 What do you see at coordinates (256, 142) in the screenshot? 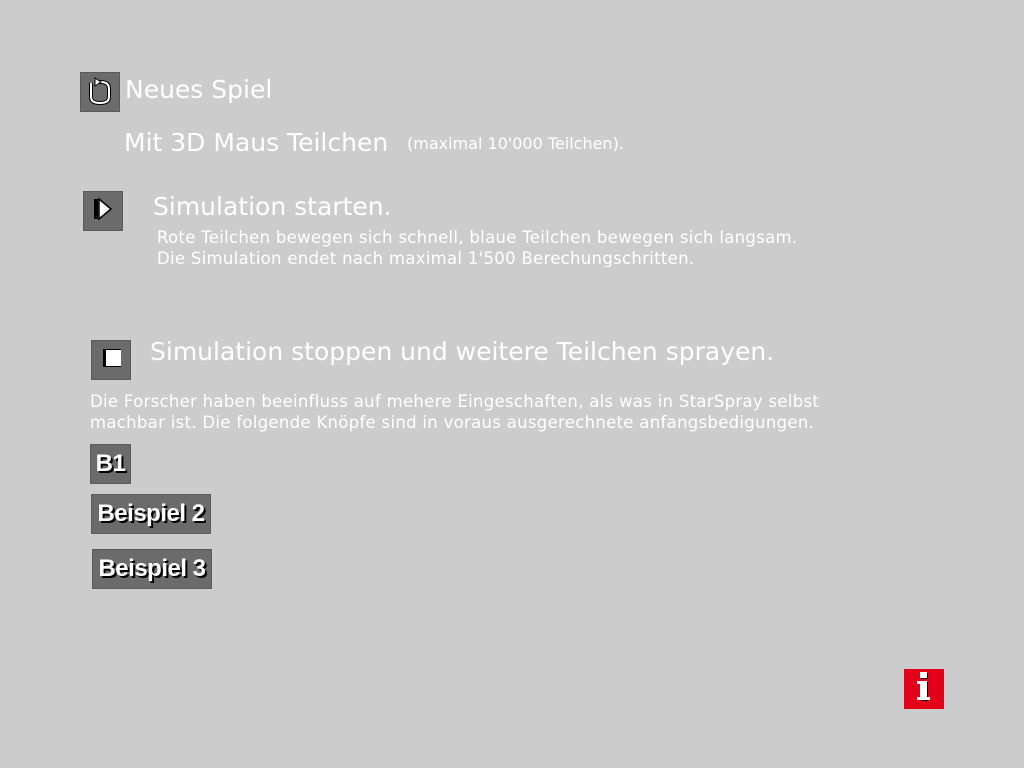
I see `mouse-mode-label: Mit 3D Maus Teilchen` at bounding box center [256, 142].